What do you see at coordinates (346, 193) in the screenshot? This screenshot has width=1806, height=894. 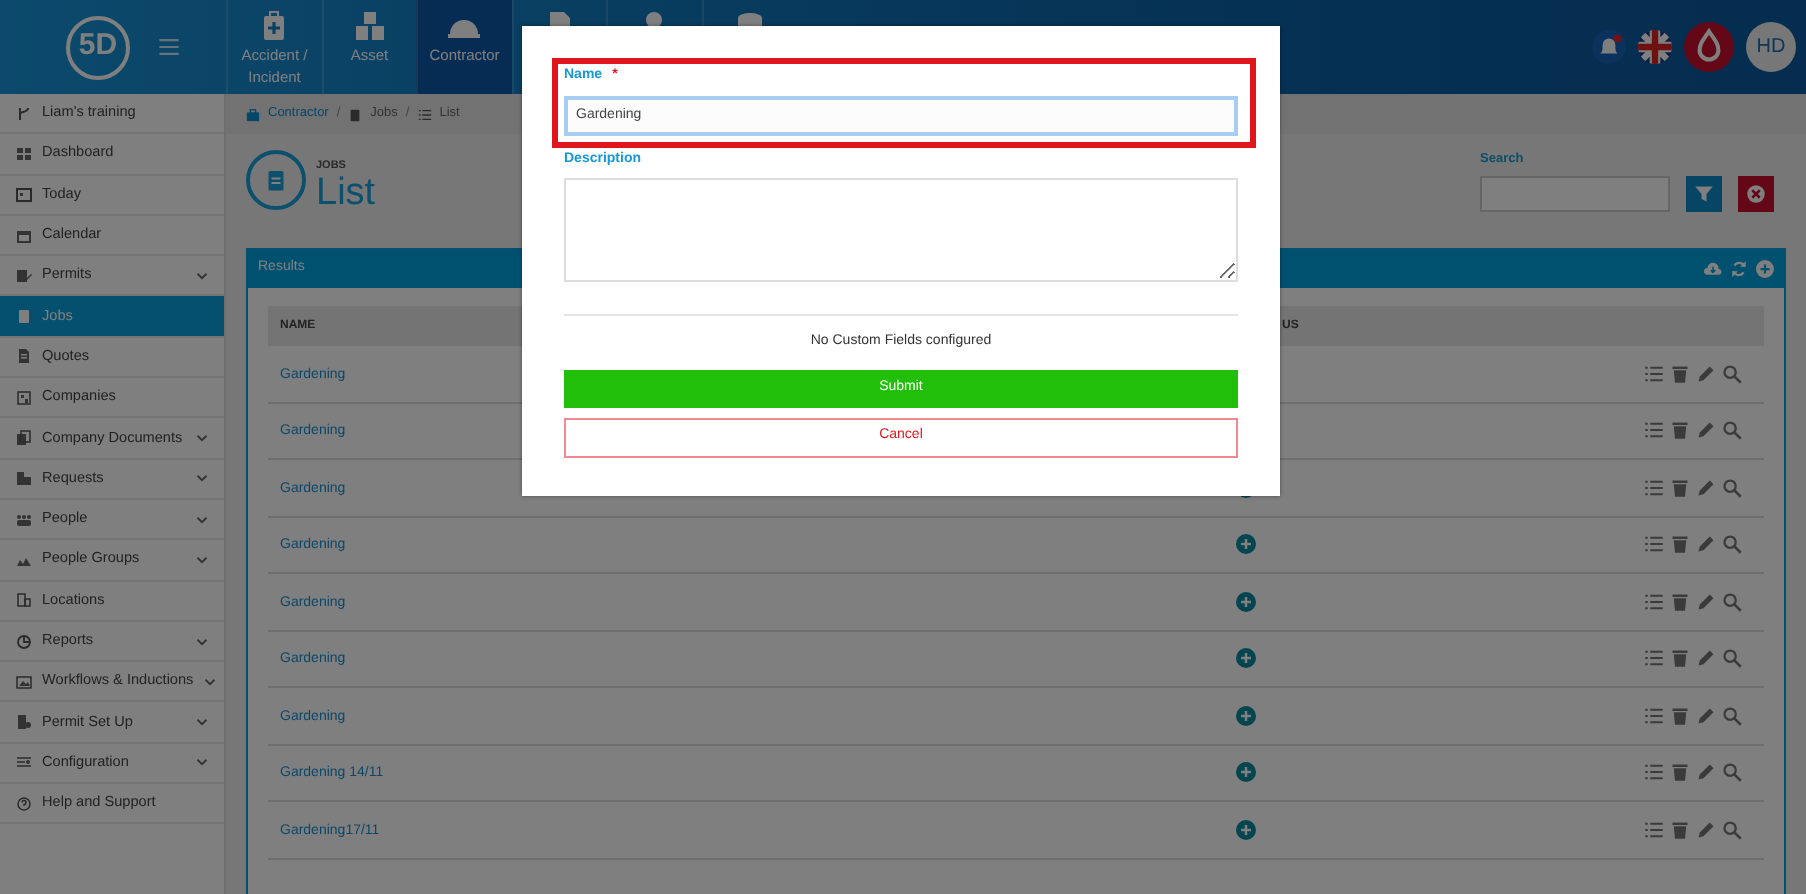 I see `page-title: List` at bounding box center [346, 193].